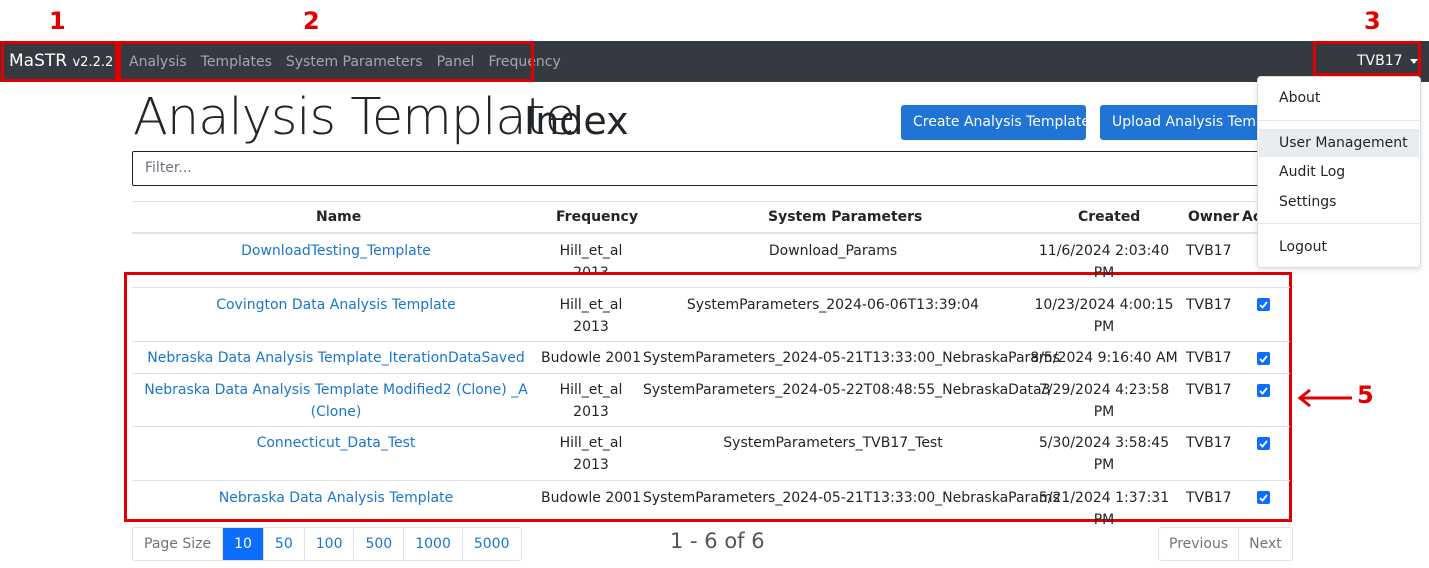 The image size is (1429, 568). I want to click on caret-down-icon, so click(1413, 61).